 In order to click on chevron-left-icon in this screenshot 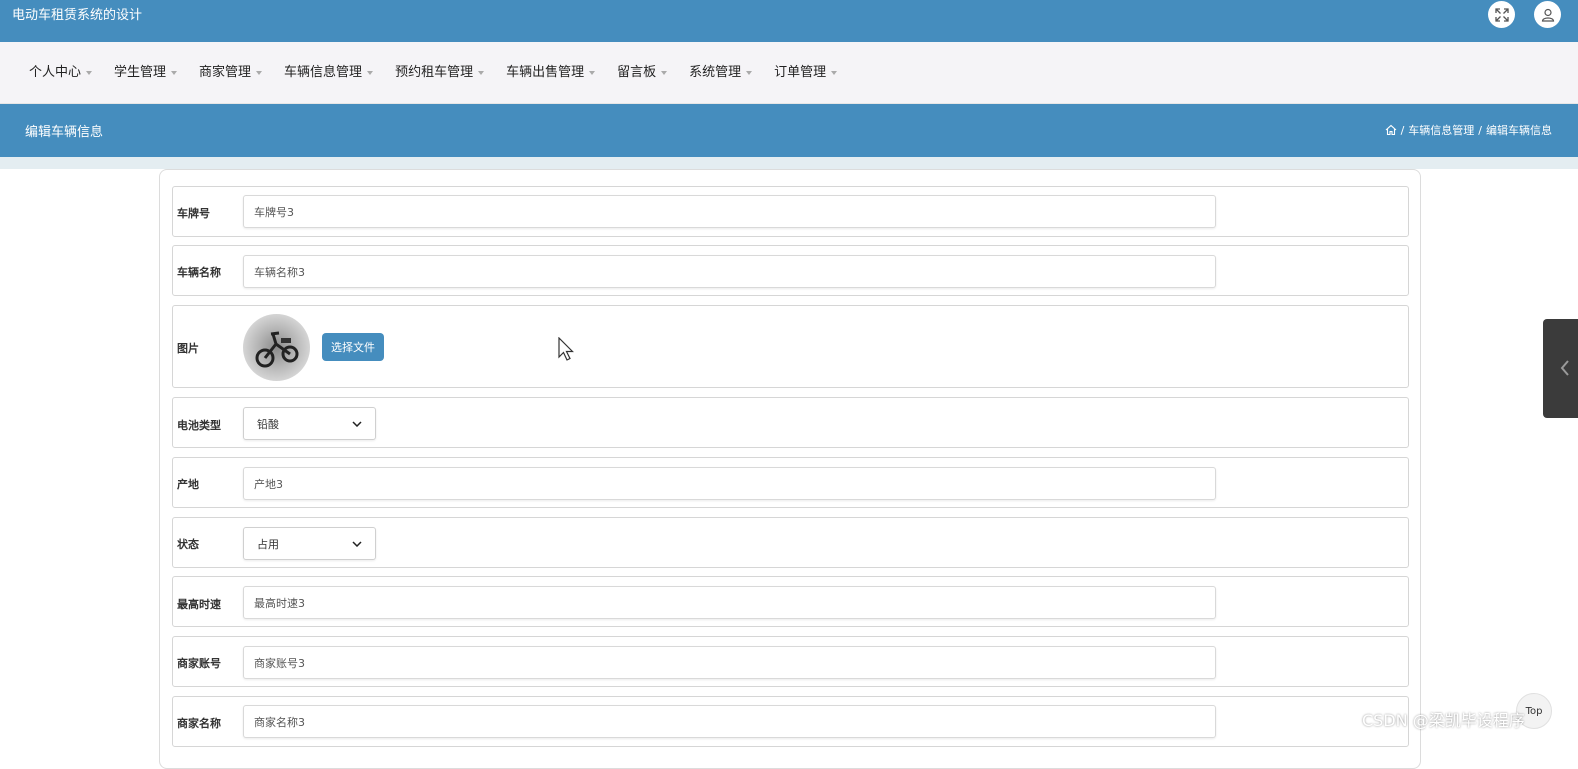, I will do `click(1564, 368)`.